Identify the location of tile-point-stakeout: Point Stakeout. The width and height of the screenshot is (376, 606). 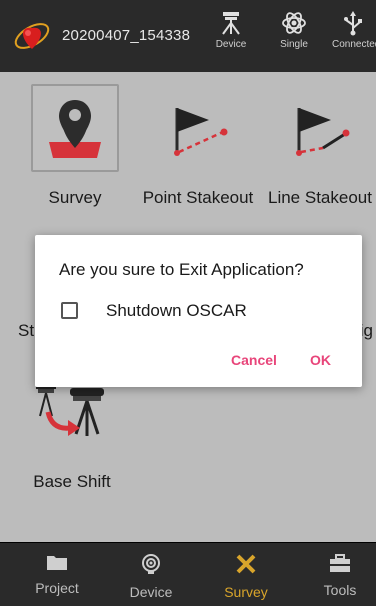
(198, 146).